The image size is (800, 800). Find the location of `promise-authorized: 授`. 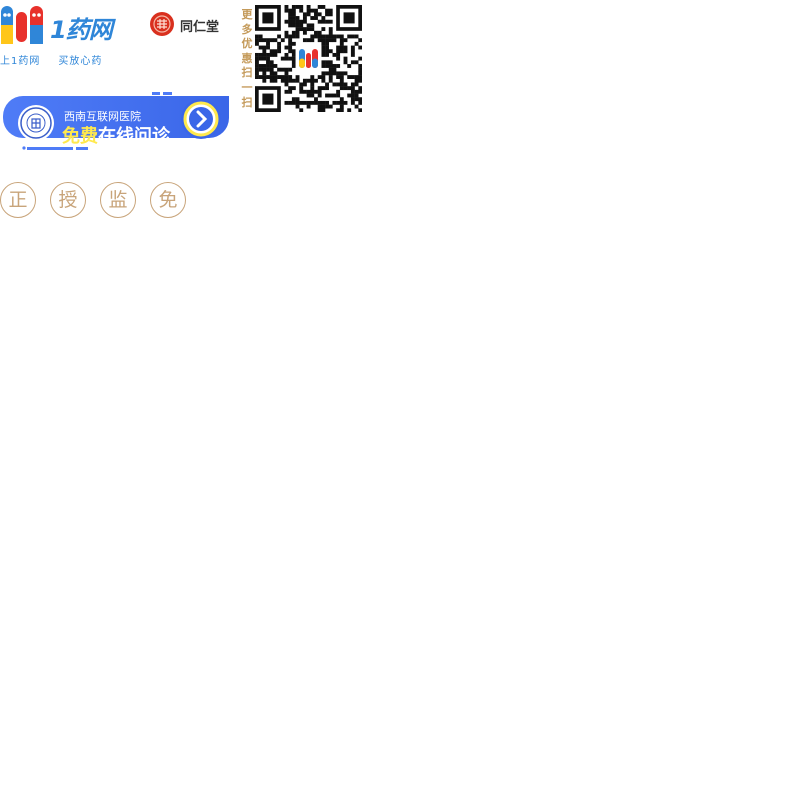

promise-authorized: 授 is located at coordinates (68, 200).